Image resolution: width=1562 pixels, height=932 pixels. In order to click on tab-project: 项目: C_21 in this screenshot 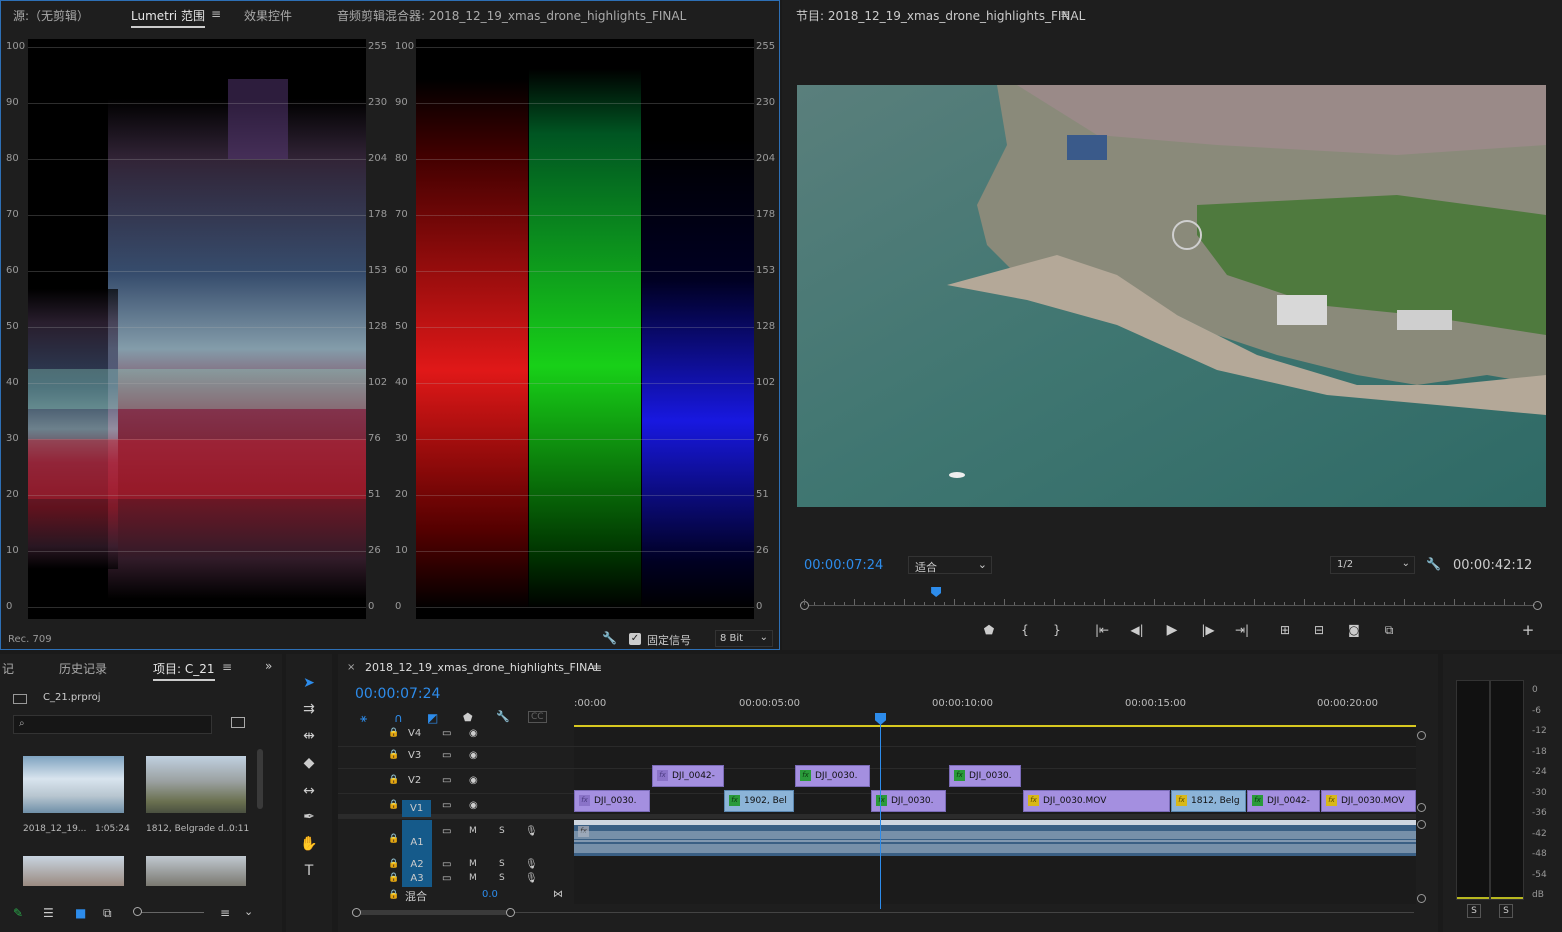, I will do `click(184, 670)`.